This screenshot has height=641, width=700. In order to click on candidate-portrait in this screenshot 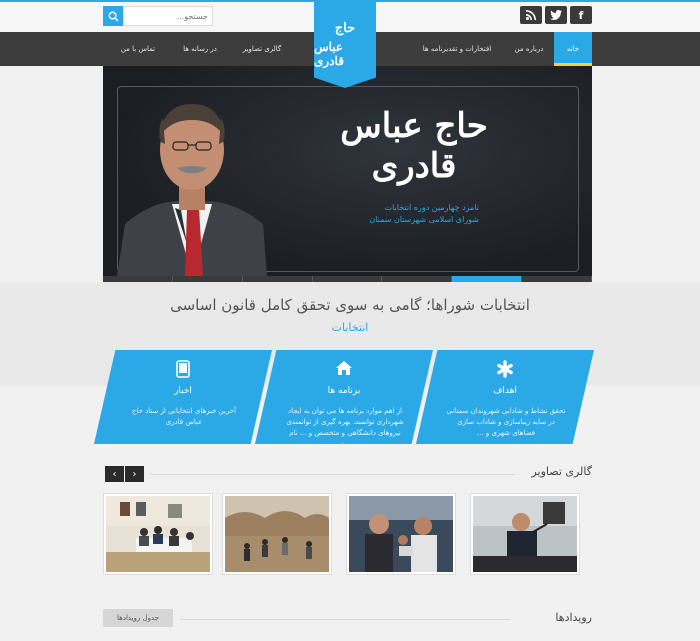, I will do `click(192, 190)`.